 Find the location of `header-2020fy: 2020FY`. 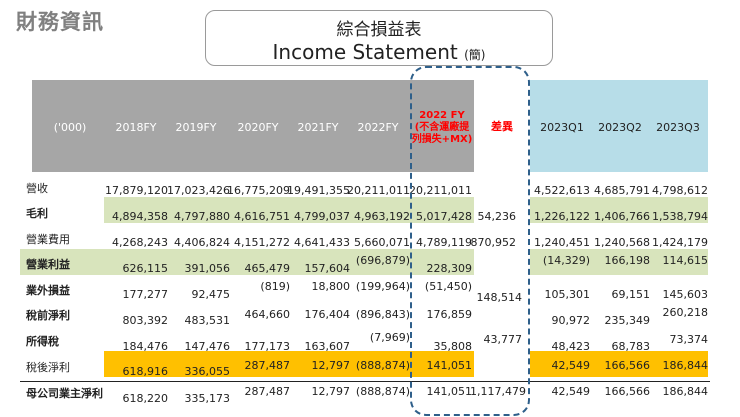

header-2020fy: 2020FY is located at coordinates (258, 127).